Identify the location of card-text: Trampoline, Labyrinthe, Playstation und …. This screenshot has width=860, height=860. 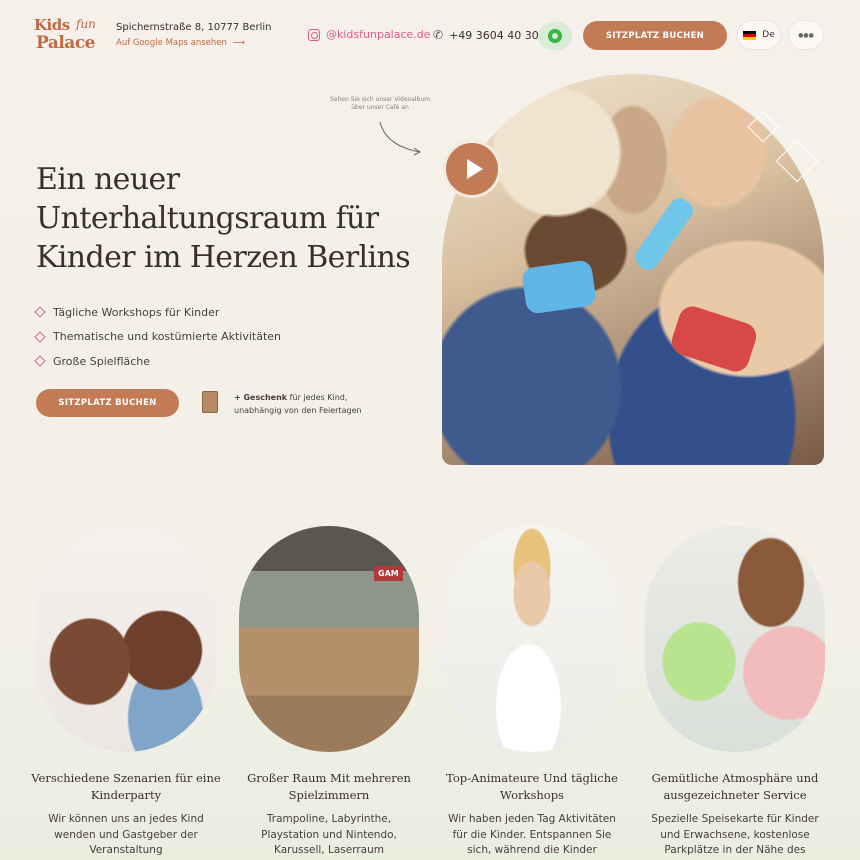
(329, 834).